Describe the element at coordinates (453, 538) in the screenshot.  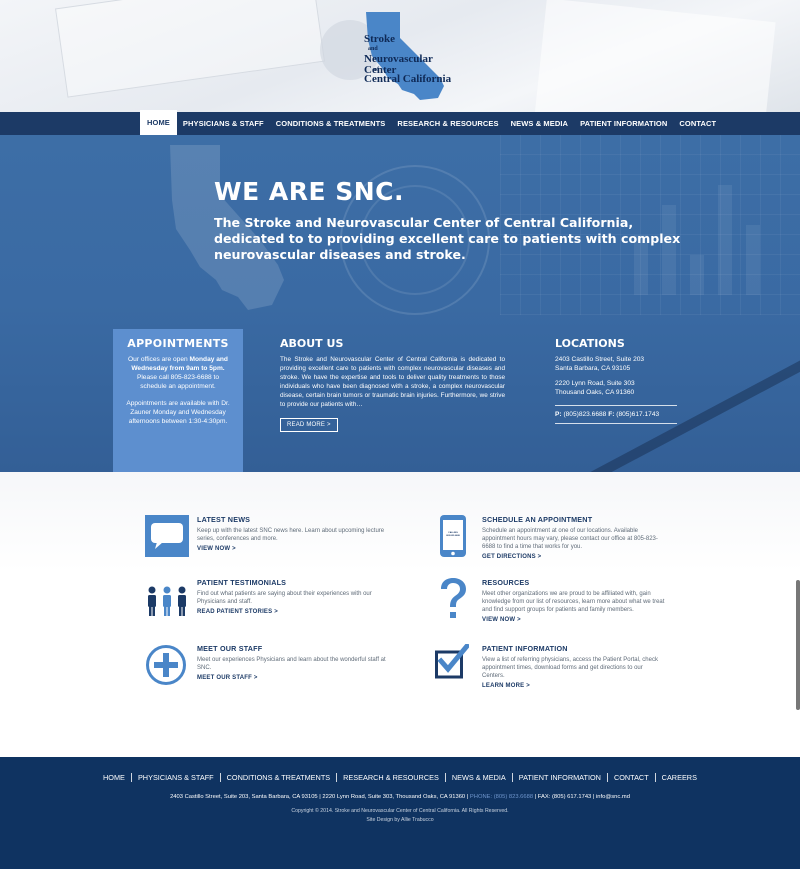
I see `phone-icon: CALLING 805.823.6688` at that location.